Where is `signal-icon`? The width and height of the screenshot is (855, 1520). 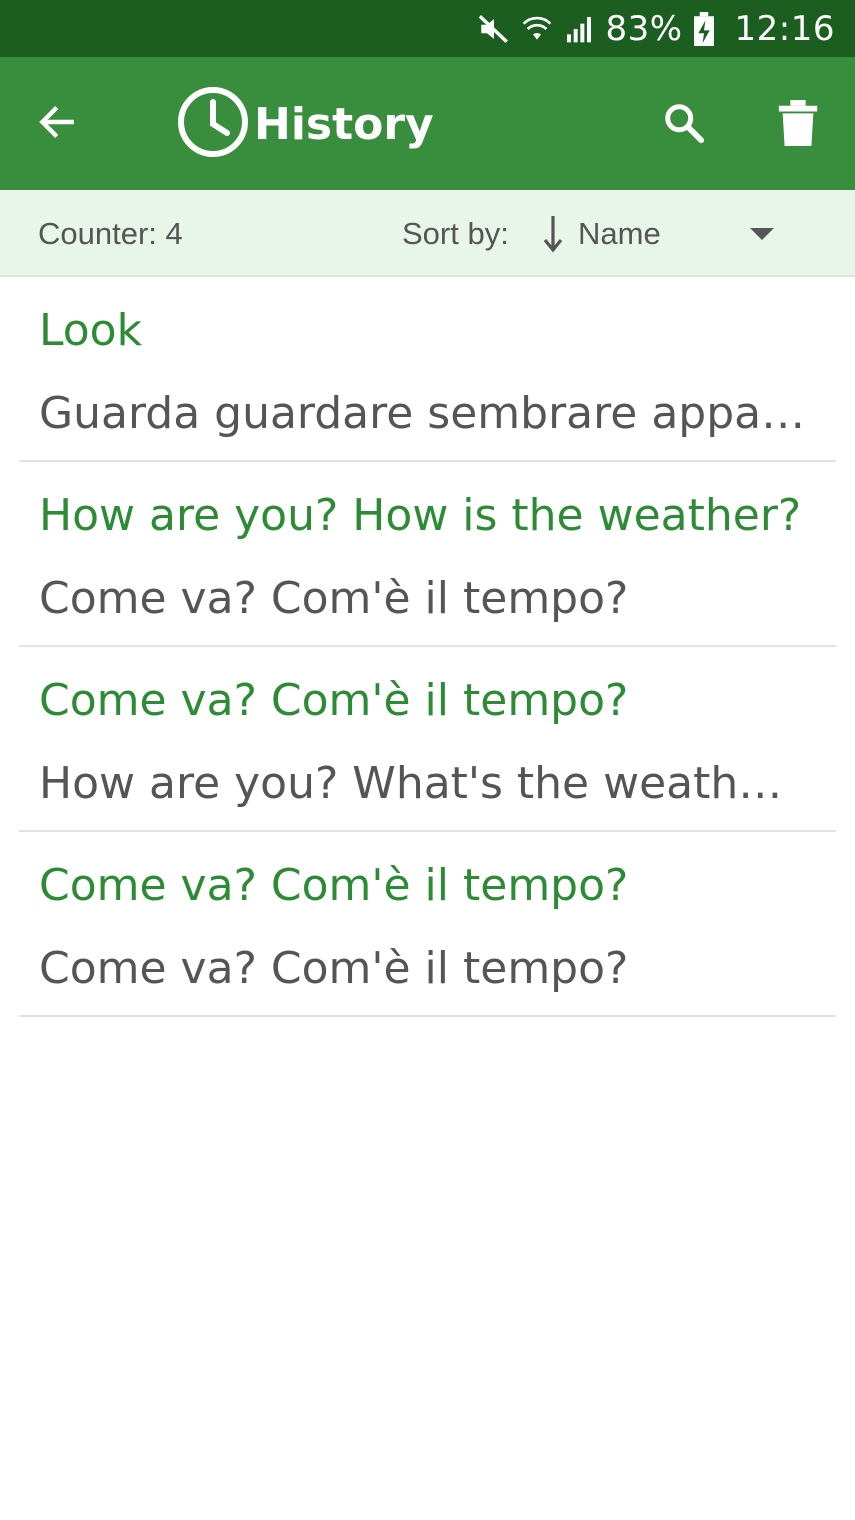
signal-icon is located at coordinates (579, 29).